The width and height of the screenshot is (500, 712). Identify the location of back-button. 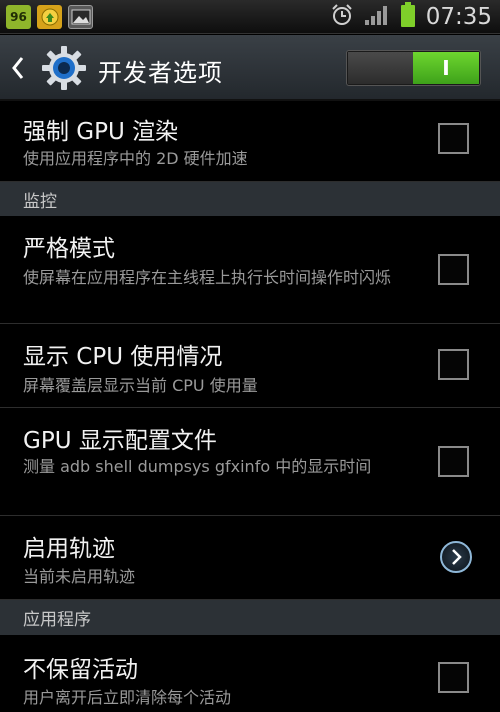
(18, 68).